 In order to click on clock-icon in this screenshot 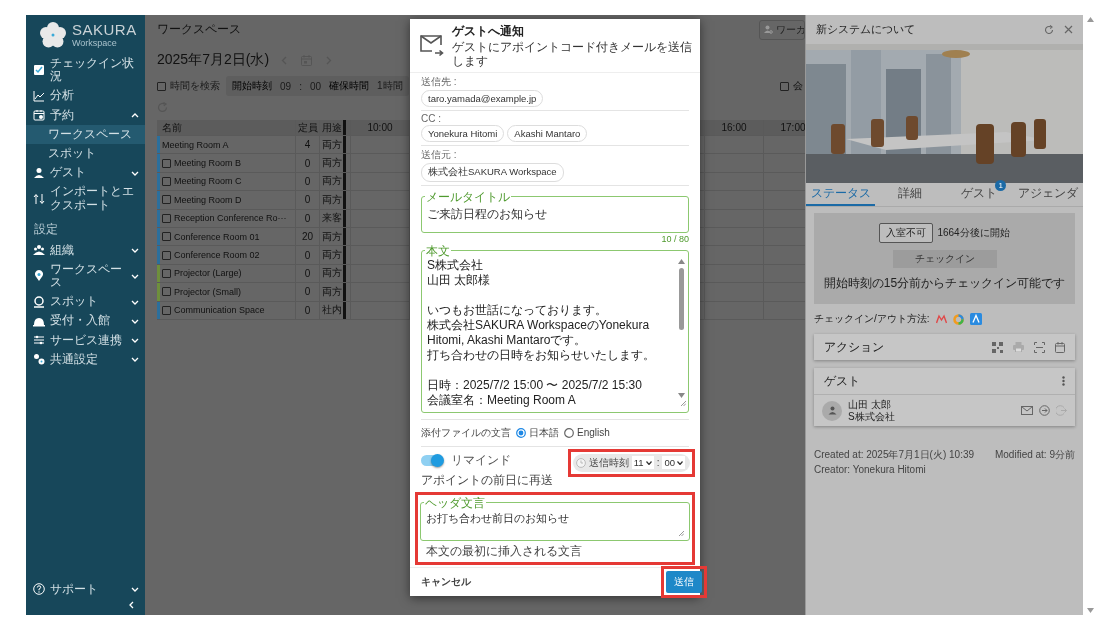, I will do `click(580, 462)`.